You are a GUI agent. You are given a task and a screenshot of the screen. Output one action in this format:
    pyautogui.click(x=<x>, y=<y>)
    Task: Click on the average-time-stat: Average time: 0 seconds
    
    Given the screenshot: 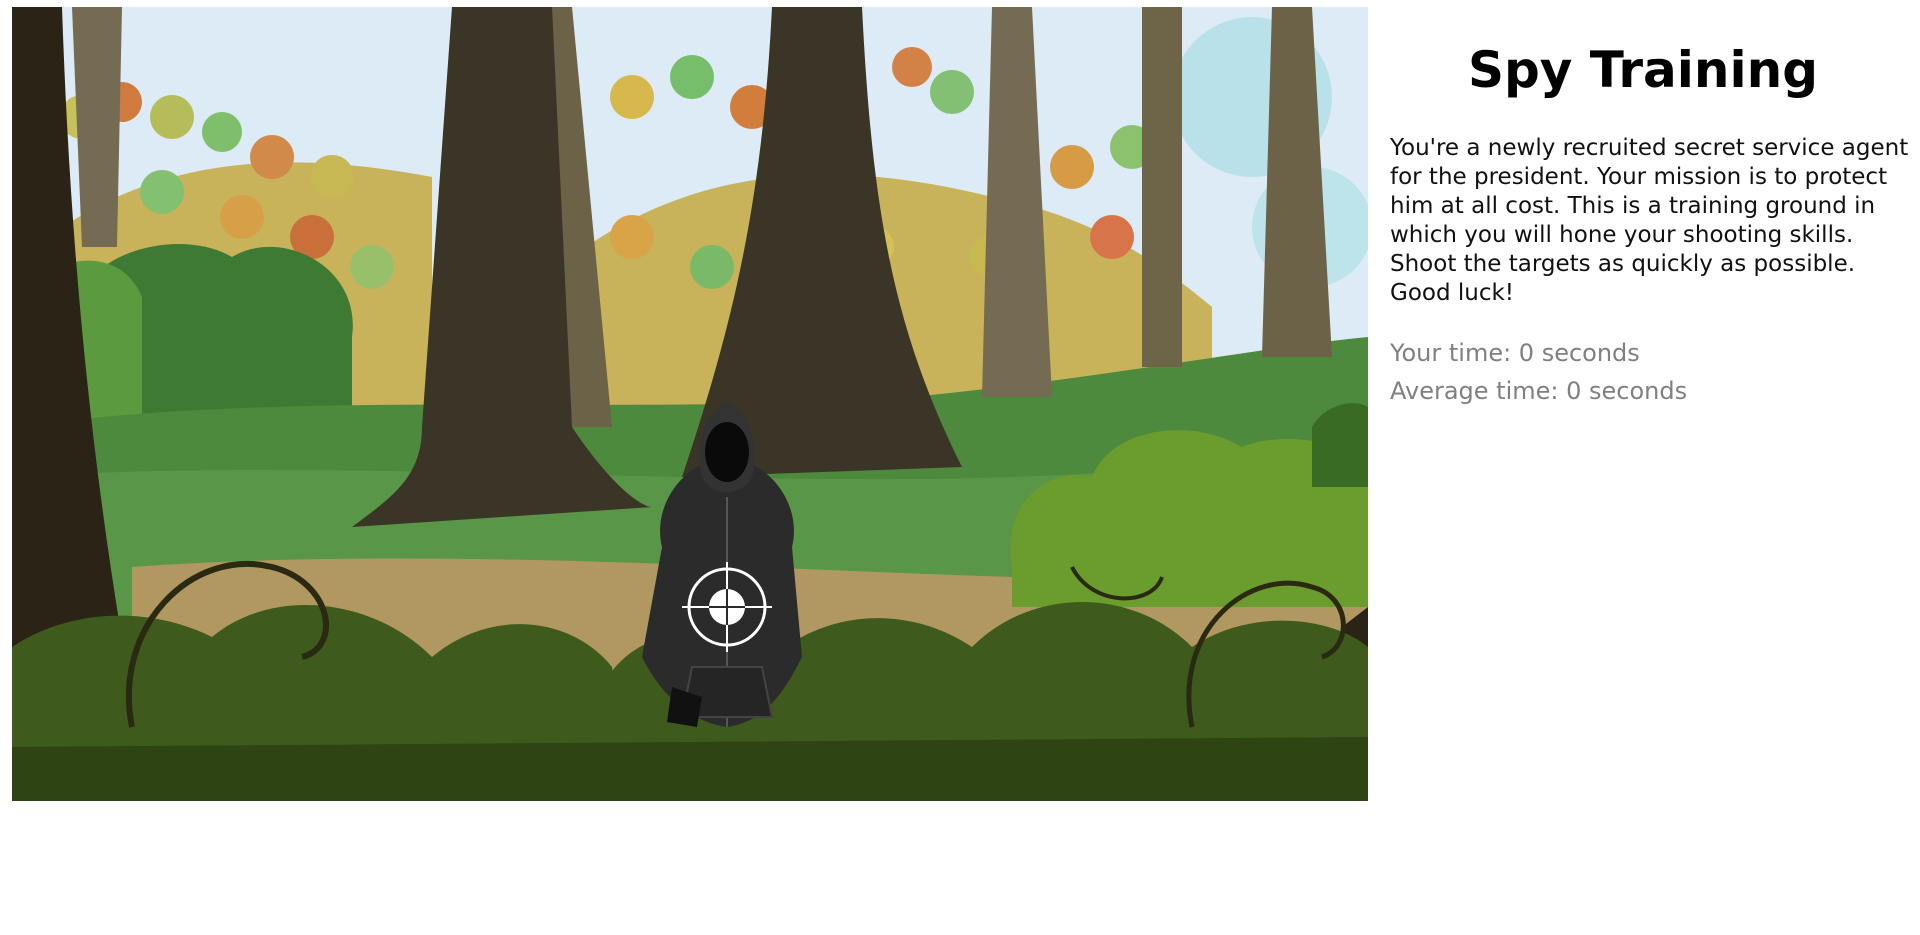 What is the action you would take?
    pyautogui.click(x=1539, y=391)
    